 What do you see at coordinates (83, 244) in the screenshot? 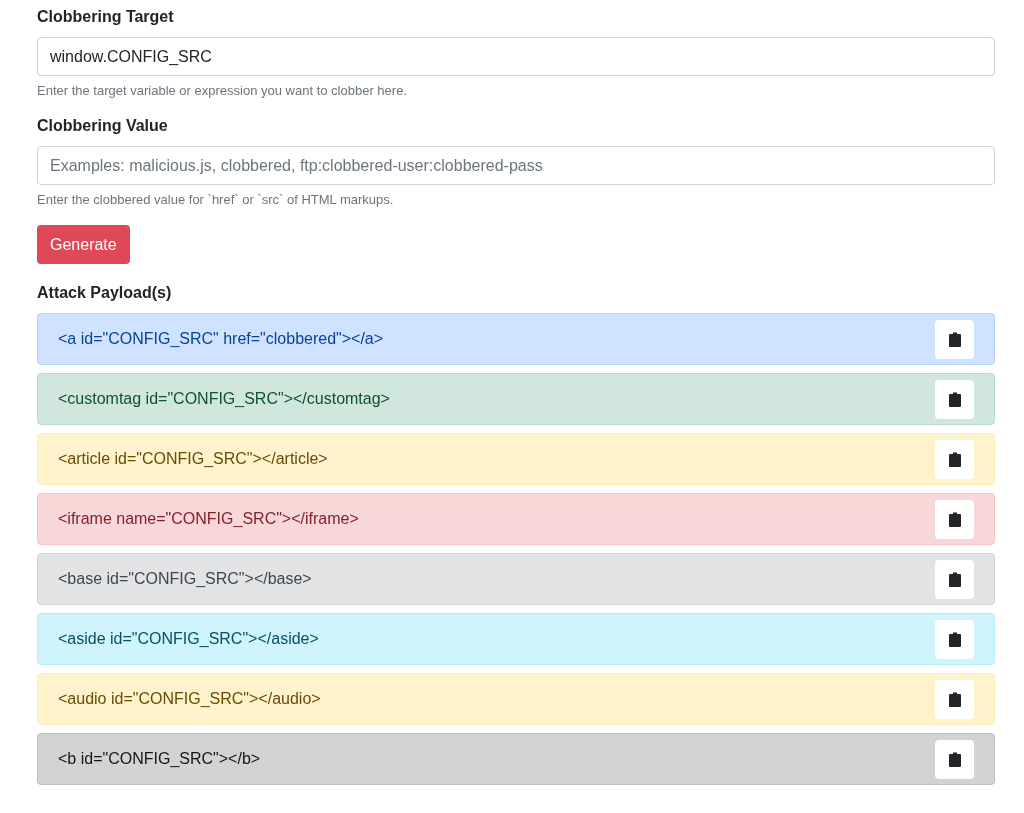
I see `generate-button: Generate` at bounding box center [83, 244].